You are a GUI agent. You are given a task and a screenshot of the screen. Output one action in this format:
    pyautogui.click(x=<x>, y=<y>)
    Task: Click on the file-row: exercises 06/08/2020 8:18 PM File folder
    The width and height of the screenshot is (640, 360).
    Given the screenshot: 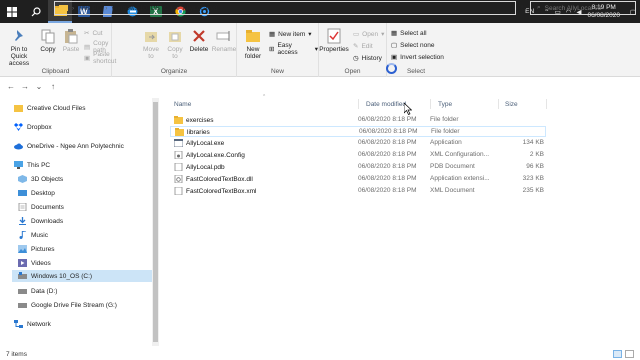 What is the action you would take?
    pyautogui.click(x=358, y=120)
    